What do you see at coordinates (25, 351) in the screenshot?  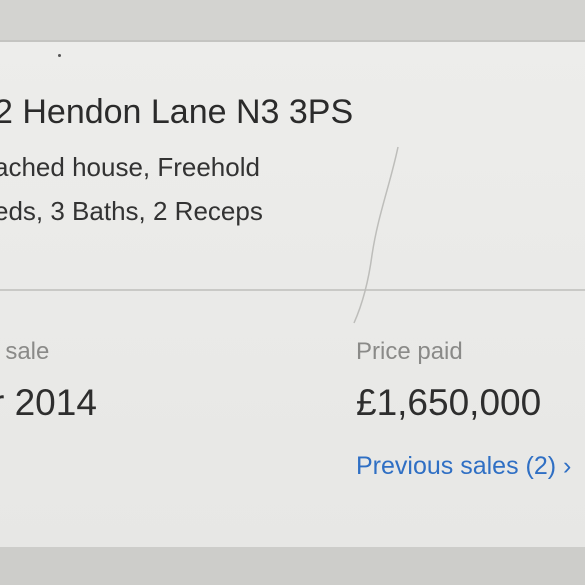 I see `last-sale-label: t sale` at bounding box center [25, 351].